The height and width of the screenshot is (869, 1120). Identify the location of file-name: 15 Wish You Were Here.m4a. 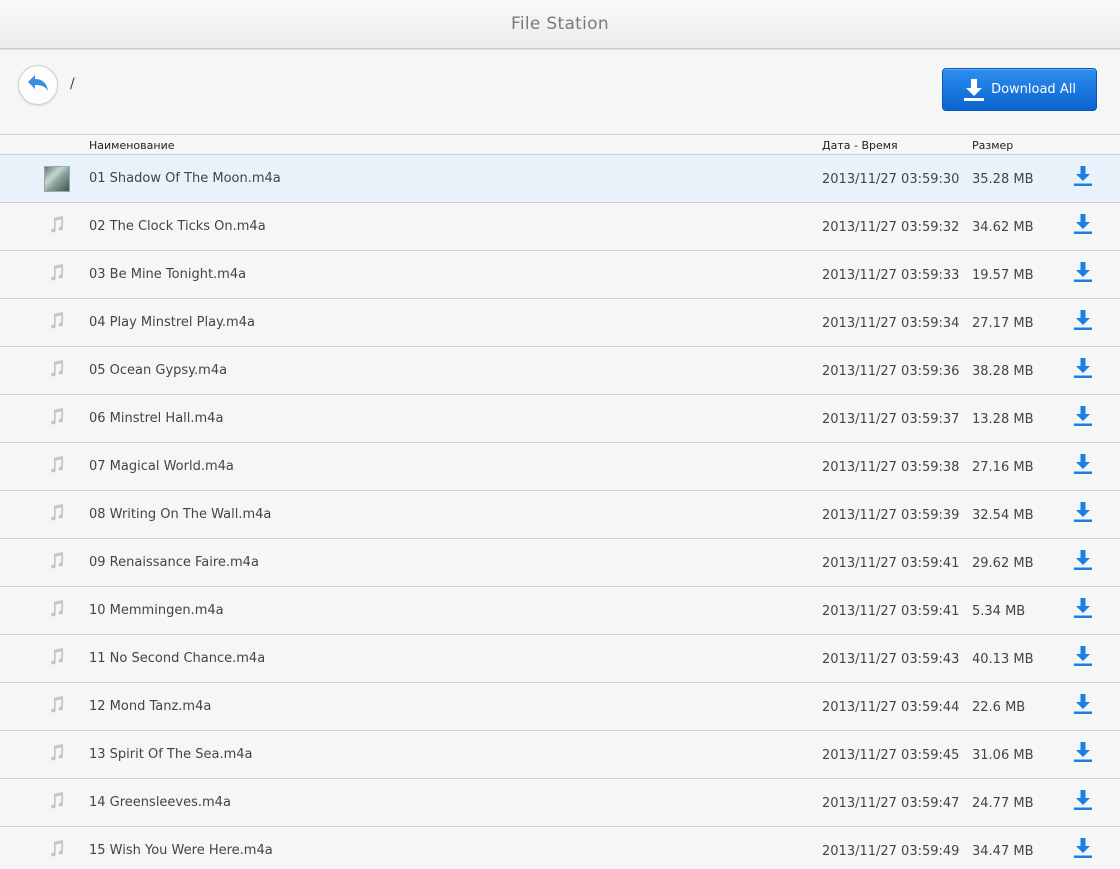
(181, 850).